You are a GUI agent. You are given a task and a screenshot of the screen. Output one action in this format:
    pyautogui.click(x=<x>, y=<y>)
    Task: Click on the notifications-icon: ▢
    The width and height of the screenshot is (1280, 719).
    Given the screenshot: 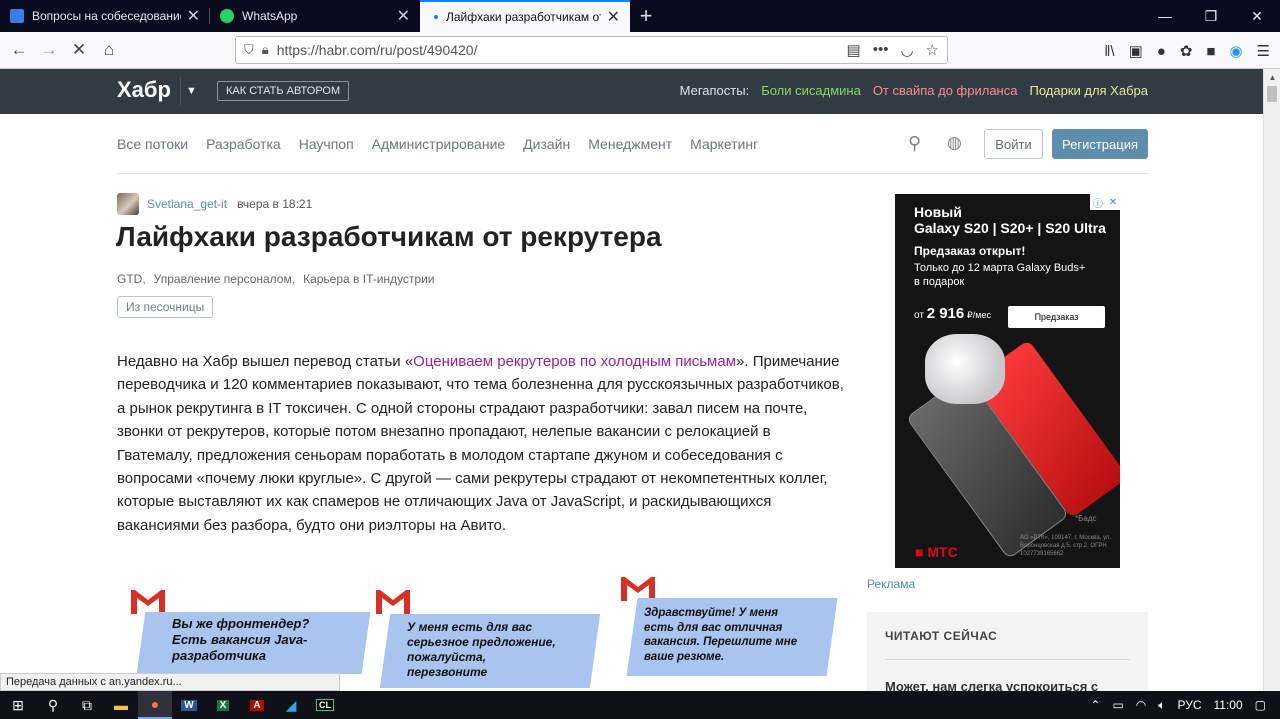 What is the action you would take?
    pyautogui.click(x=1260, y=705)
    